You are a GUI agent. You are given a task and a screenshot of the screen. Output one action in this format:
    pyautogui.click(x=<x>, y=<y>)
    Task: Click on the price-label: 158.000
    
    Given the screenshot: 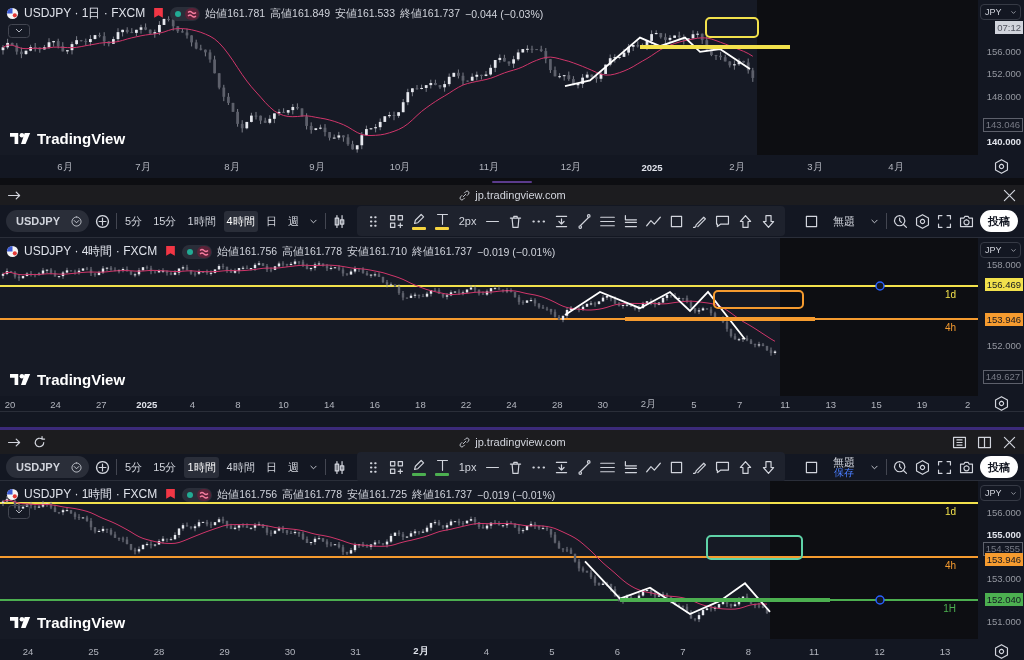 What is the action you would take?
    pyautogui.click(x=1003, y=264)
    